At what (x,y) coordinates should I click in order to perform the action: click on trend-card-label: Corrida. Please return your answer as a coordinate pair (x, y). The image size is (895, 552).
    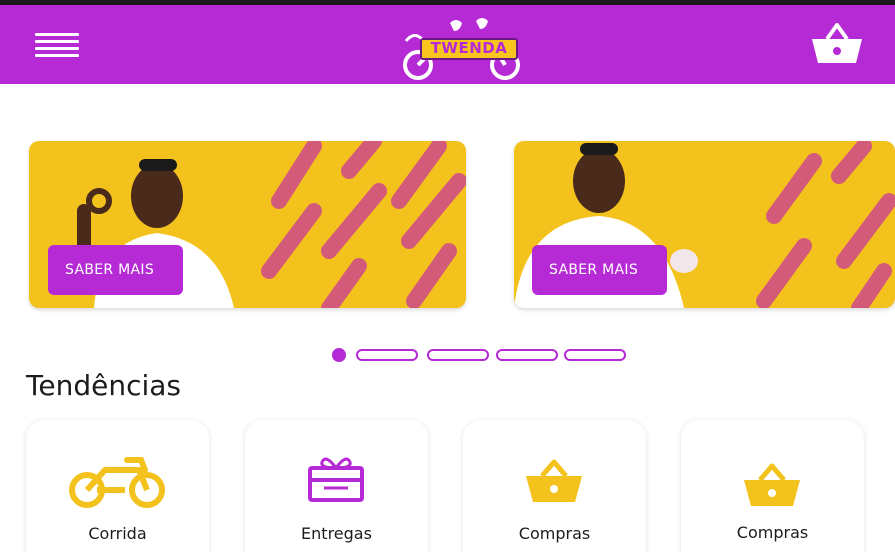
    Looking at the image, I should click on (117, 533).